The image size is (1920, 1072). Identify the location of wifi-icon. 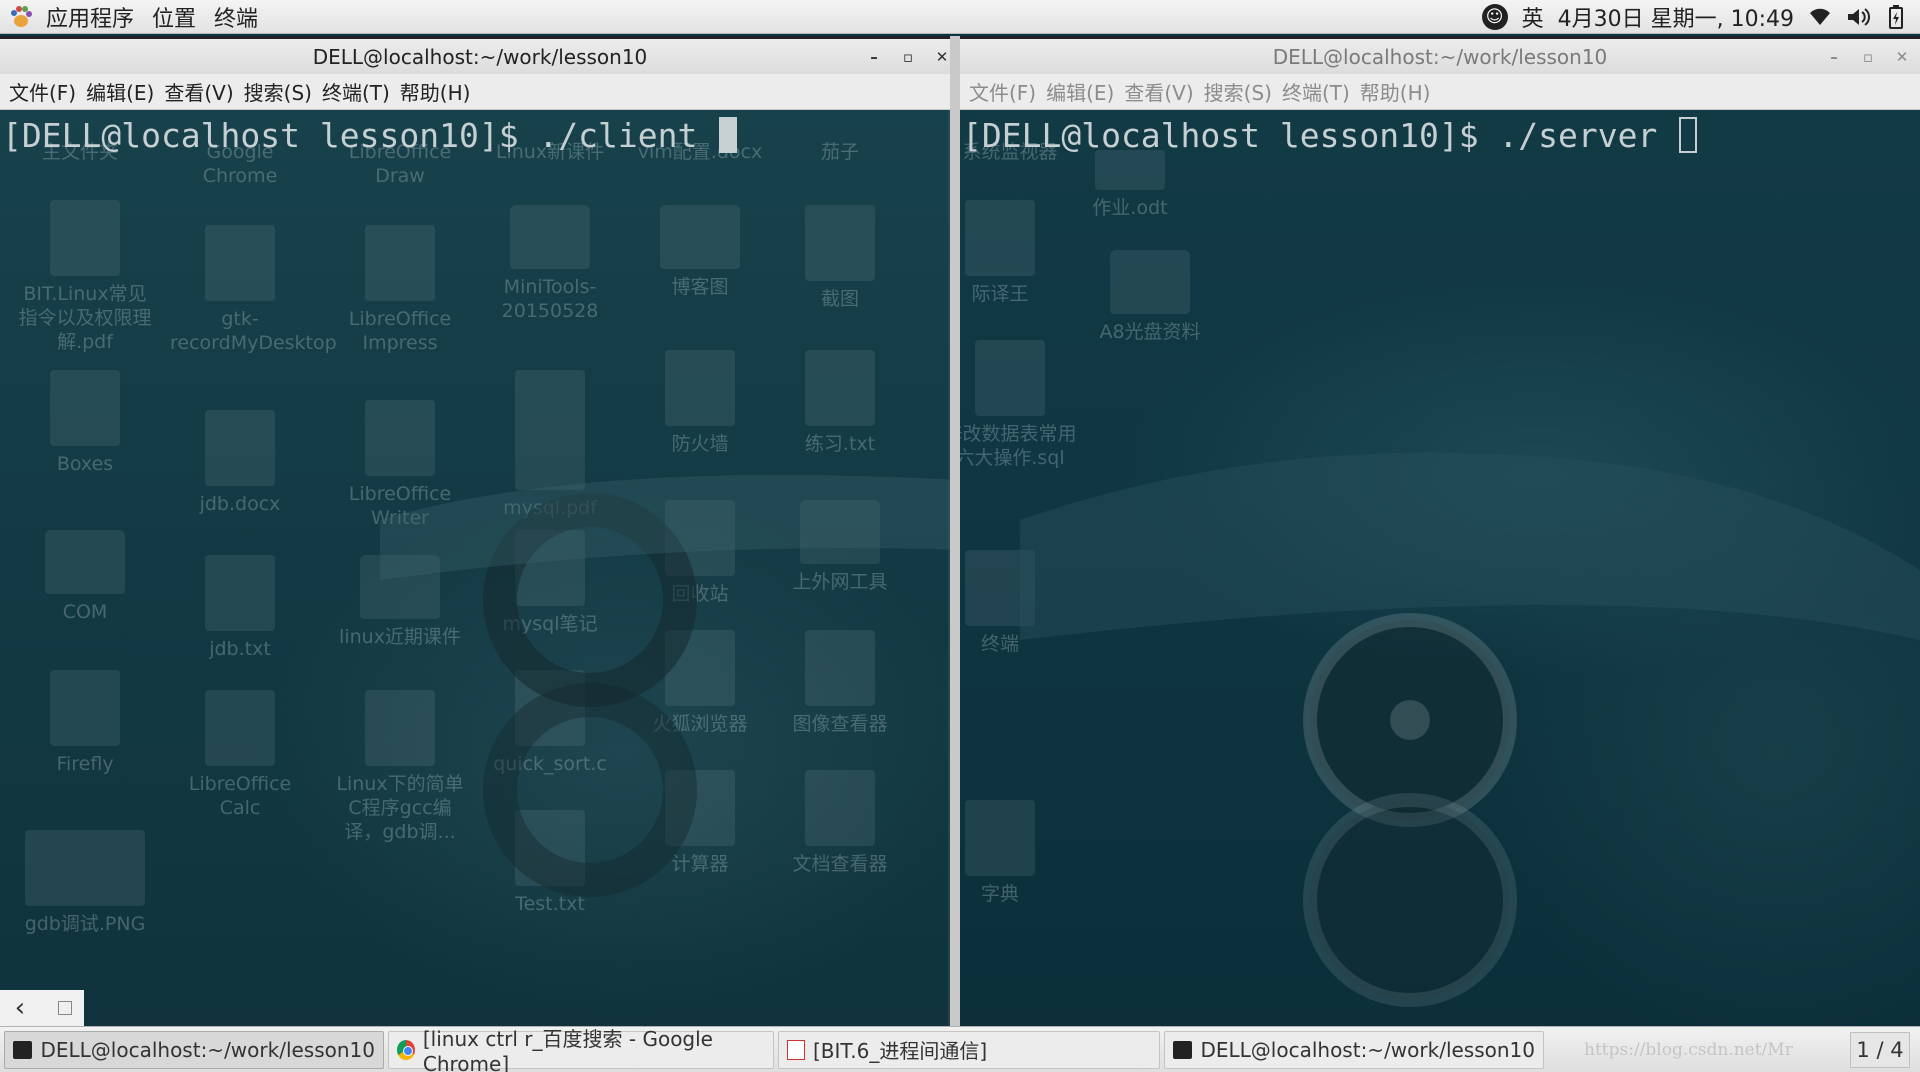
(1820, 17).